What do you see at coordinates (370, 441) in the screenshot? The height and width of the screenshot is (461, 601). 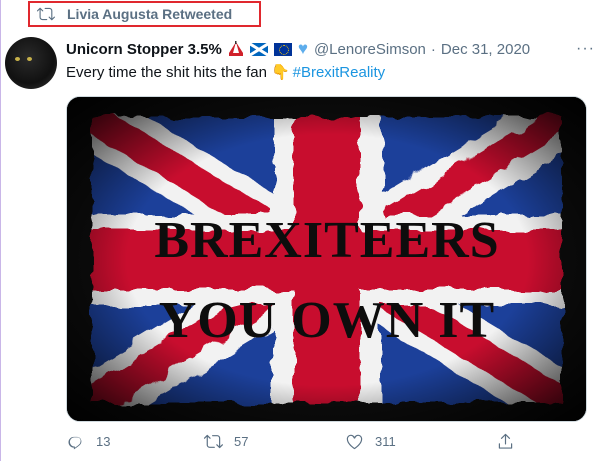 I see `like-button: 311` at bounding box center [370, 441].